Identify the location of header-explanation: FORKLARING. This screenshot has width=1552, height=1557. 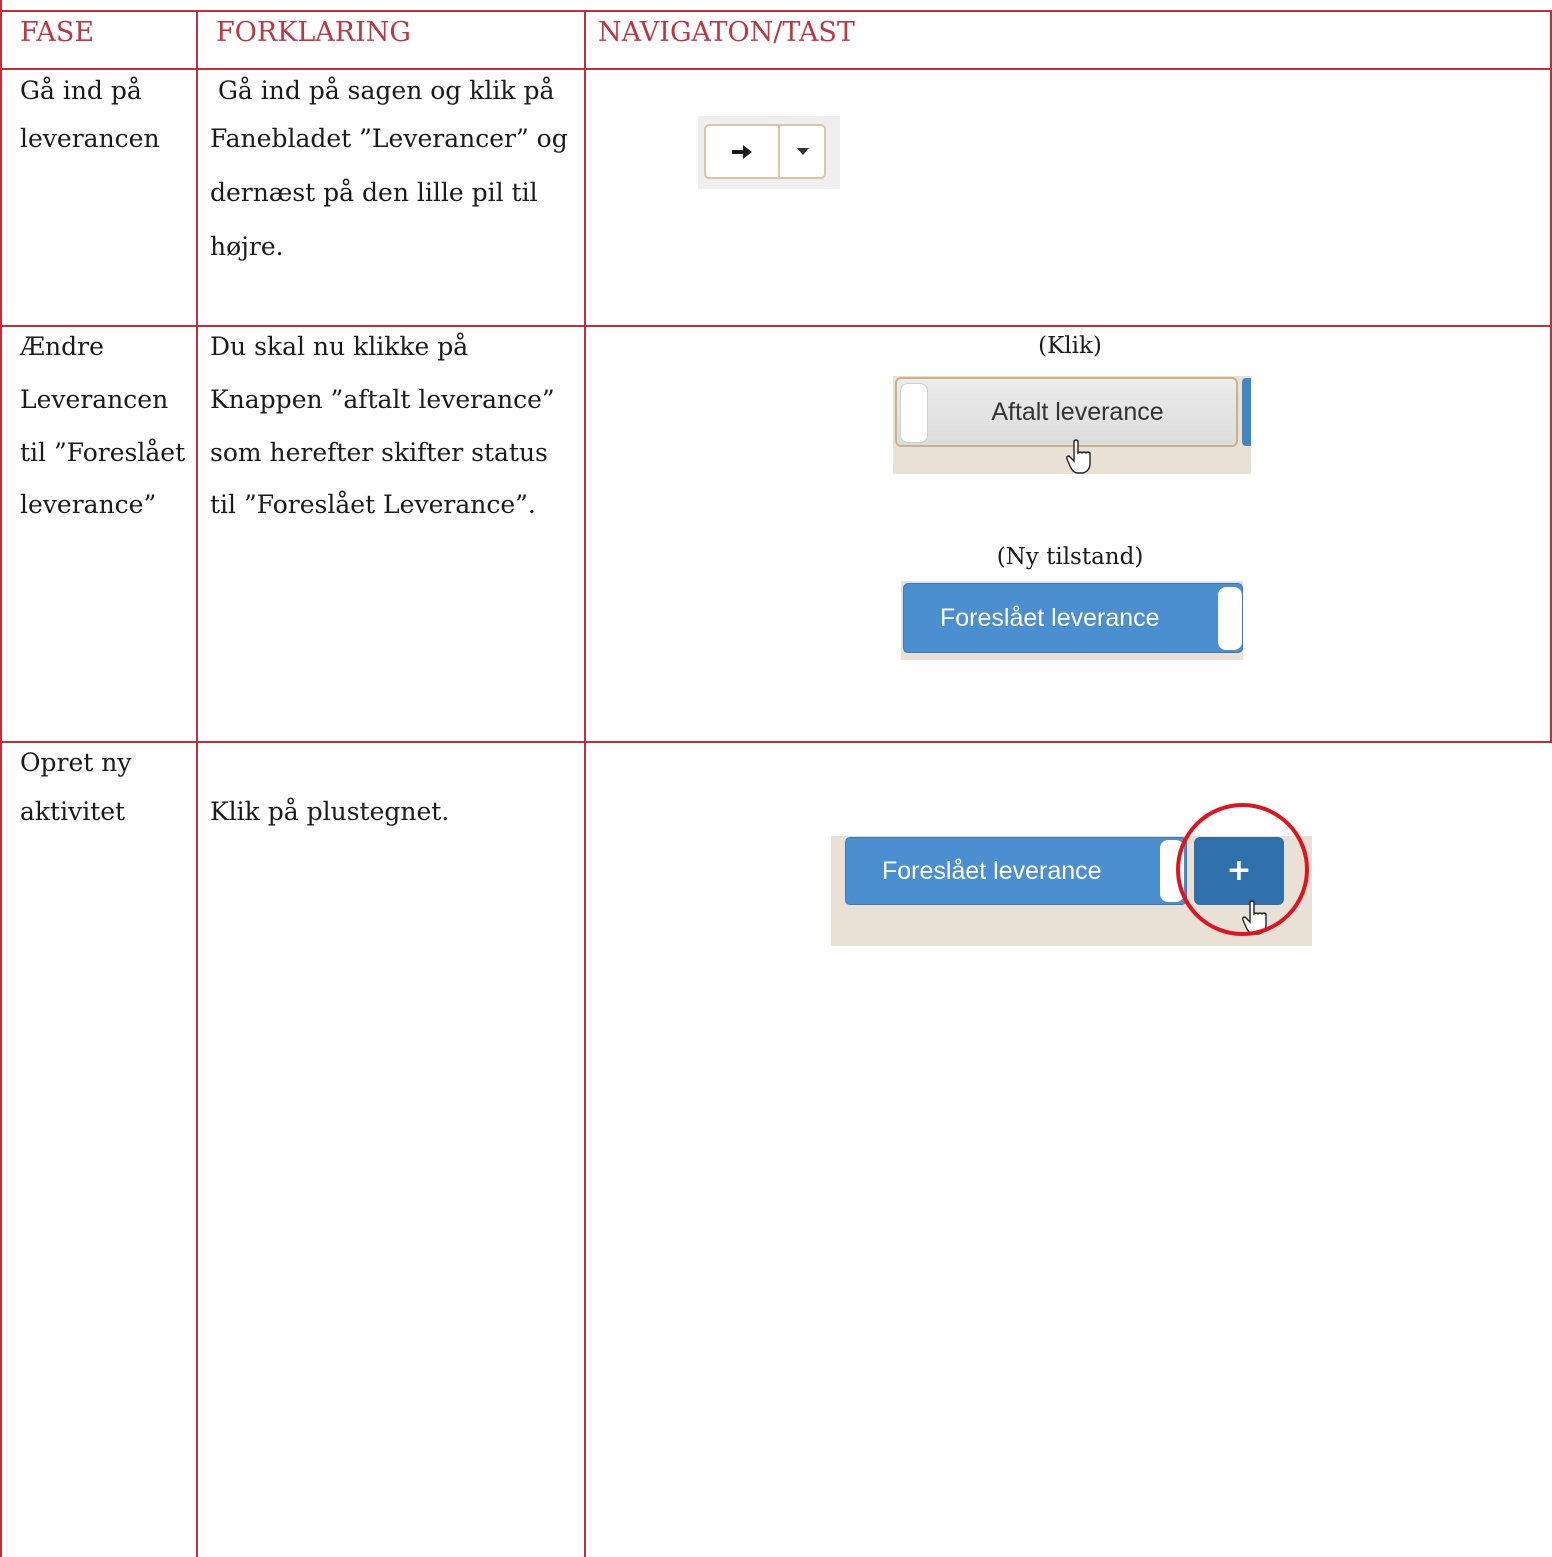
(313, 32).